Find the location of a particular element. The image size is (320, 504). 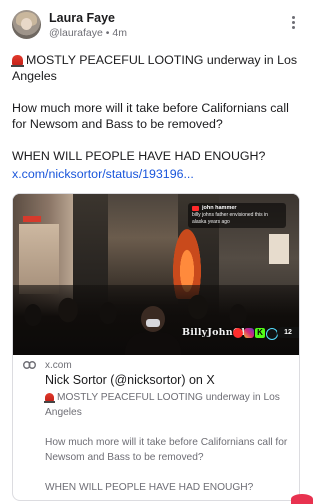

tiktok-icon is located at coordinates (272, 334).